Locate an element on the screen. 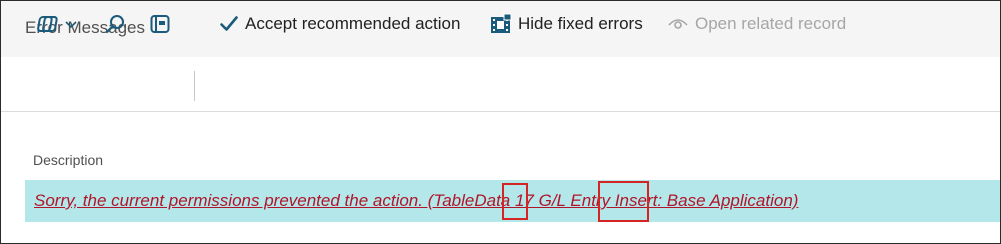  search-button is located at coordinates (115, 24).